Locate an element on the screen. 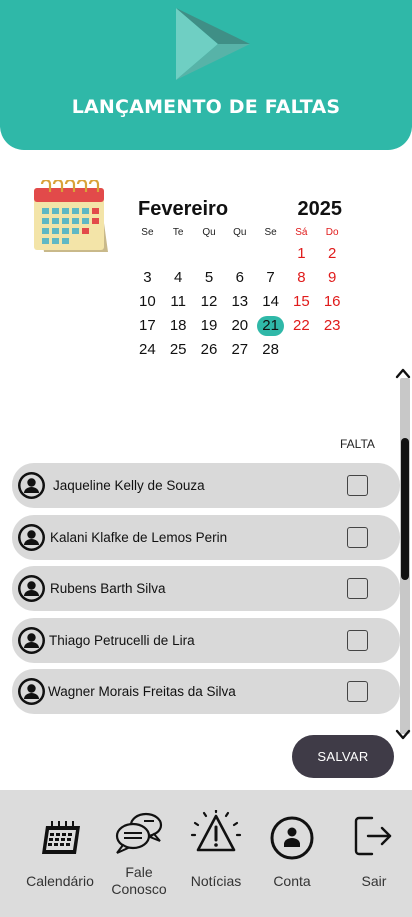 This screenshot has height=917, width=412. calendar-day: 3 is located at coordinates (147, 278).